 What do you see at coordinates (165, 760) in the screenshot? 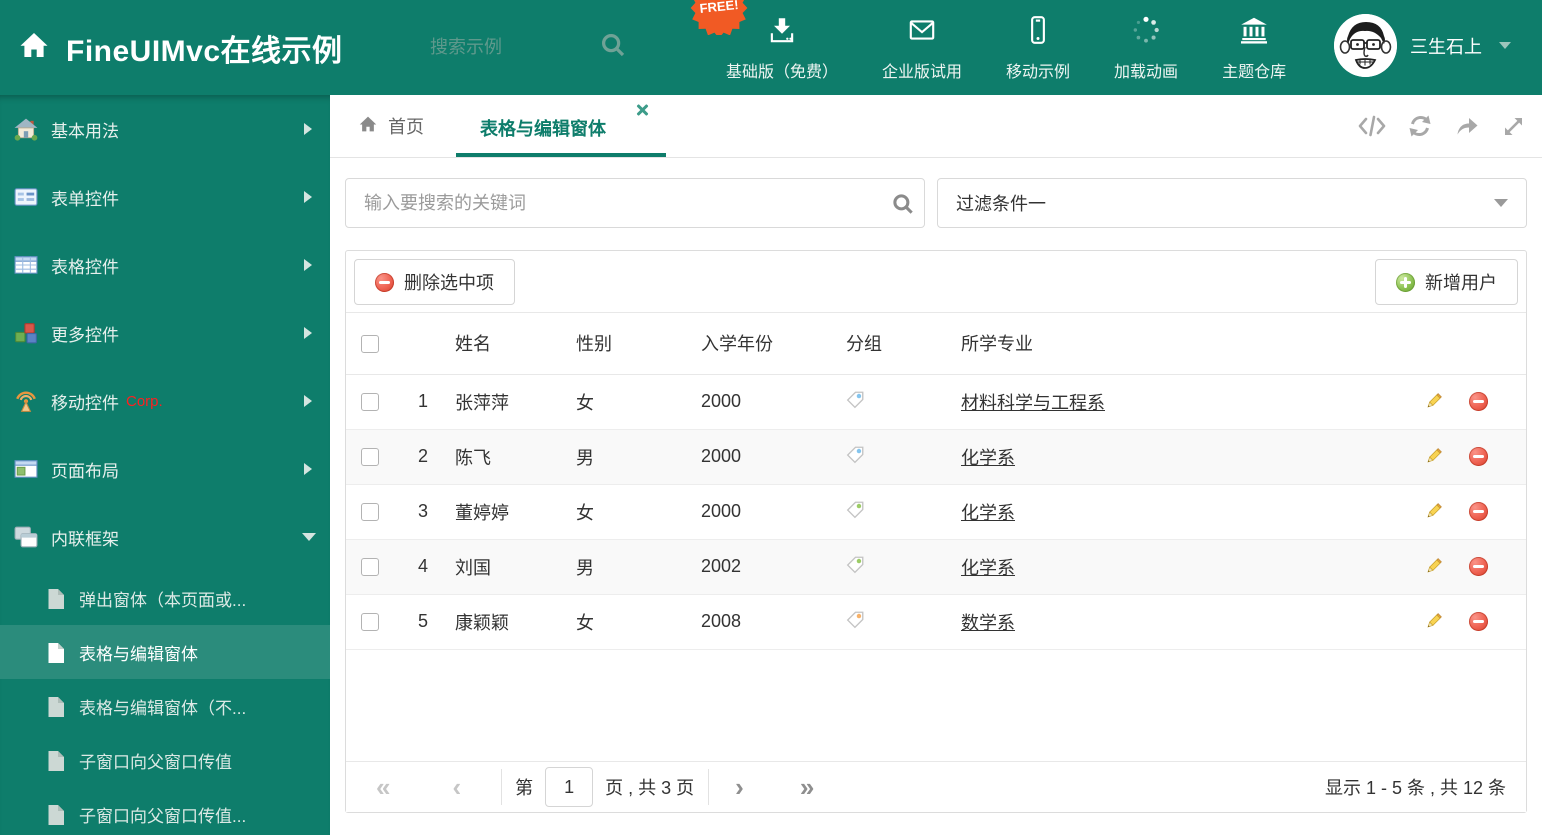
I see `sidebar-subitem-child-to-parent: 子窗口向父窗口传值` at bounding box center [165, 760].